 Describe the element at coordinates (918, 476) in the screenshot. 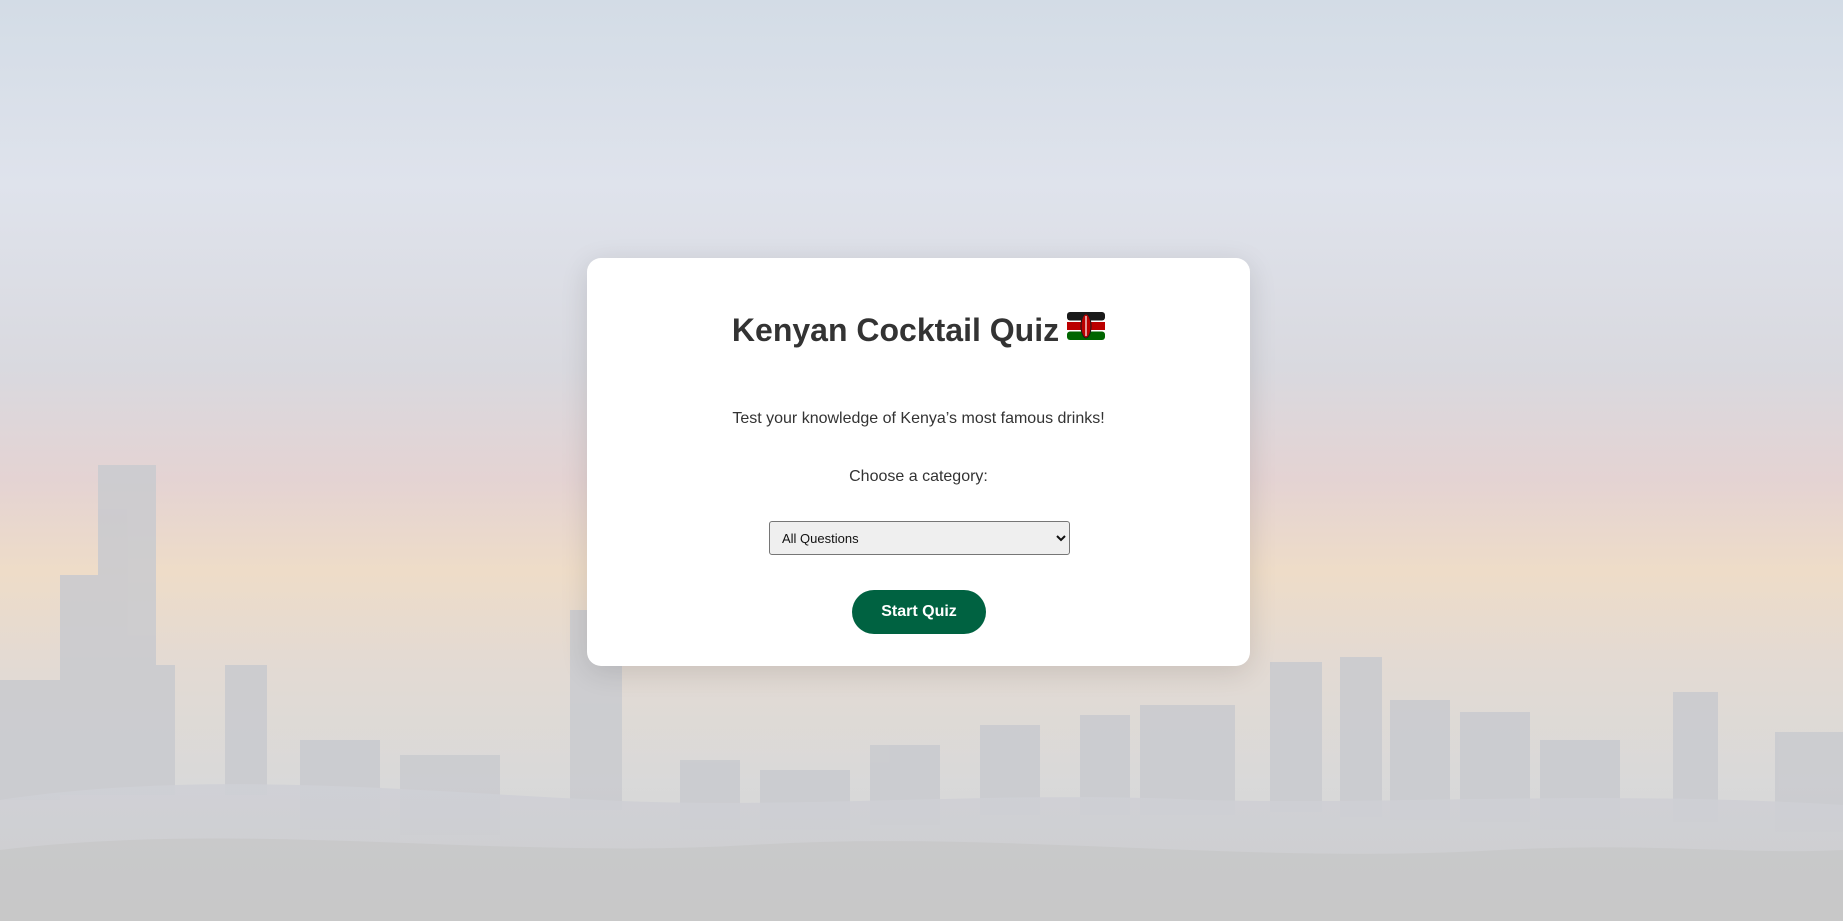

I see `category-label: Choose a category:` at that location.